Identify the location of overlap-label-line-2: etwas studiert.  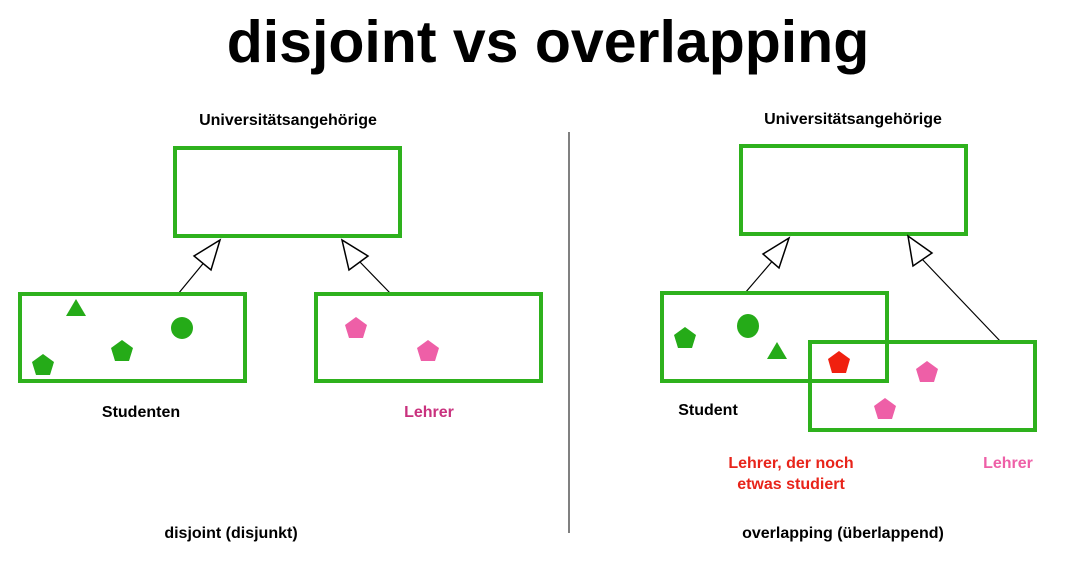
(791, 484).